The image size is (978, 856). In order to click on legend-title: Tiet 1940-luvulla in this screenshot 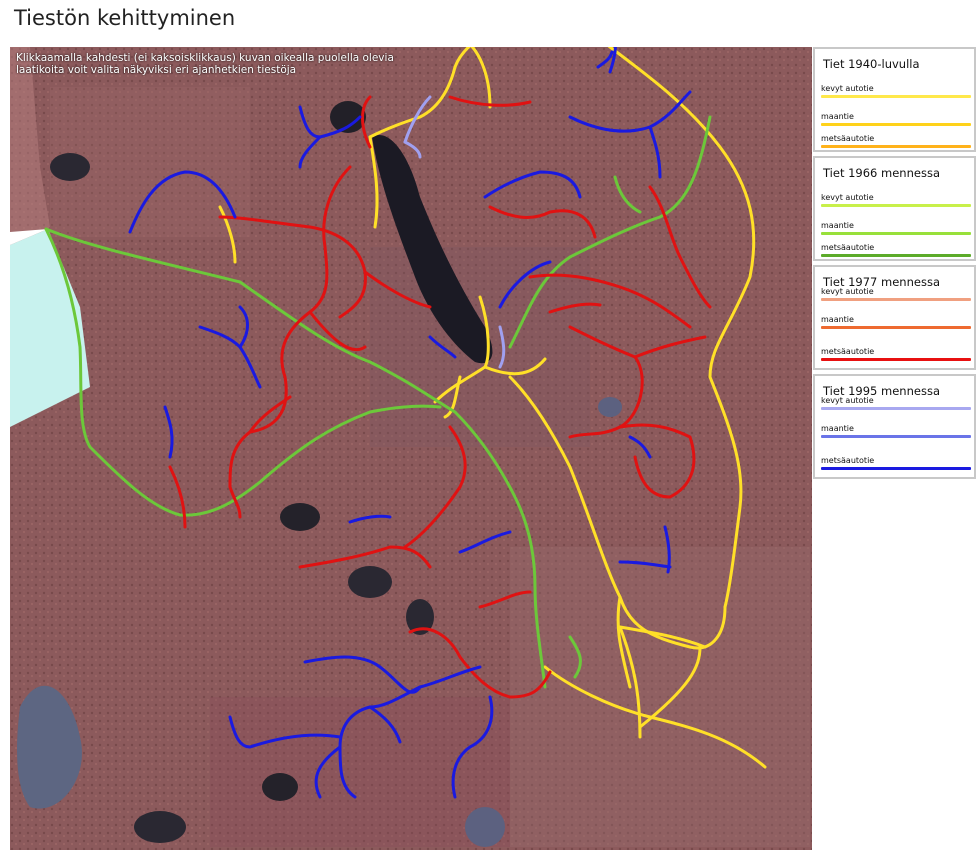, I will do `click(871, 64)`.